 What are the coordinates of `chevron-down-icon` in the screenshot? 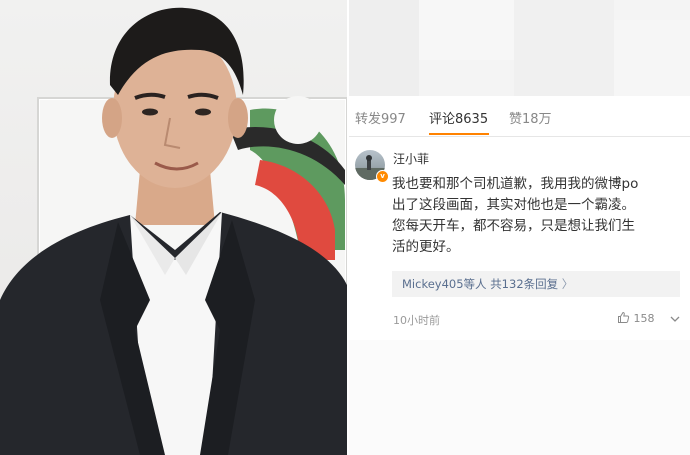 It's located at (675, 319).